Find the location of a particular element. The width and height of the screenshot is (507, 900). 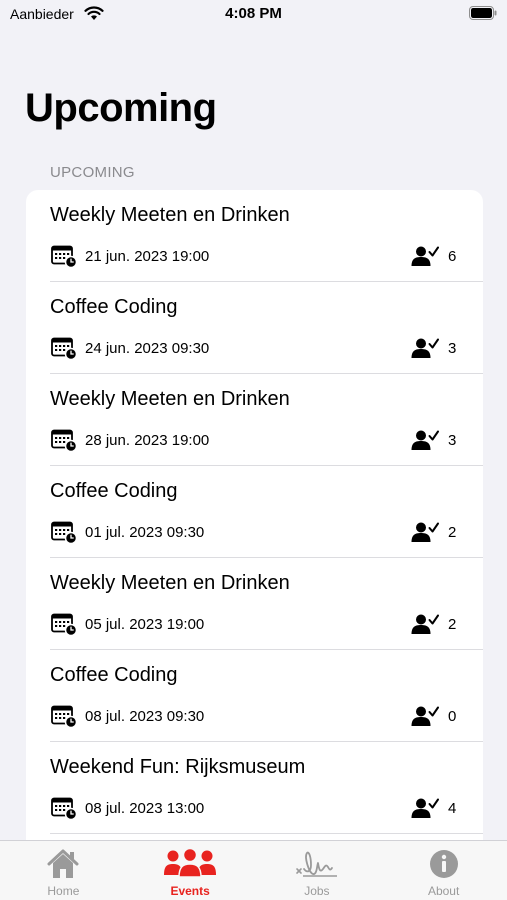

tab-home-label: Home is located at coordinates (63, 891).